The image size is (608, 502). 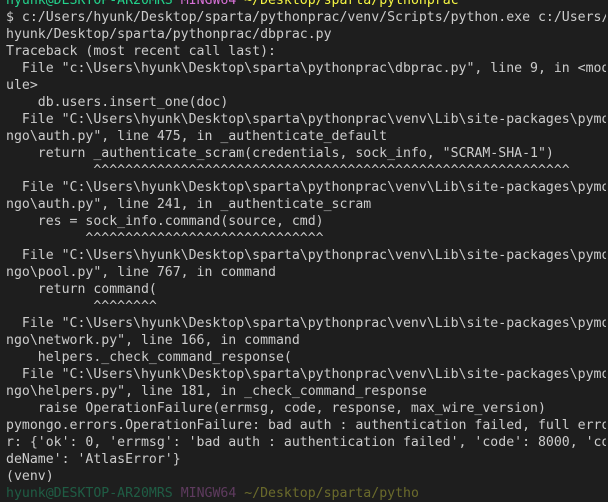 I want to click on terminal-output-line: ^^^^^^^^^^^^^^^^^^^^^^^^^^^^^^, so click(x=165, y=238).